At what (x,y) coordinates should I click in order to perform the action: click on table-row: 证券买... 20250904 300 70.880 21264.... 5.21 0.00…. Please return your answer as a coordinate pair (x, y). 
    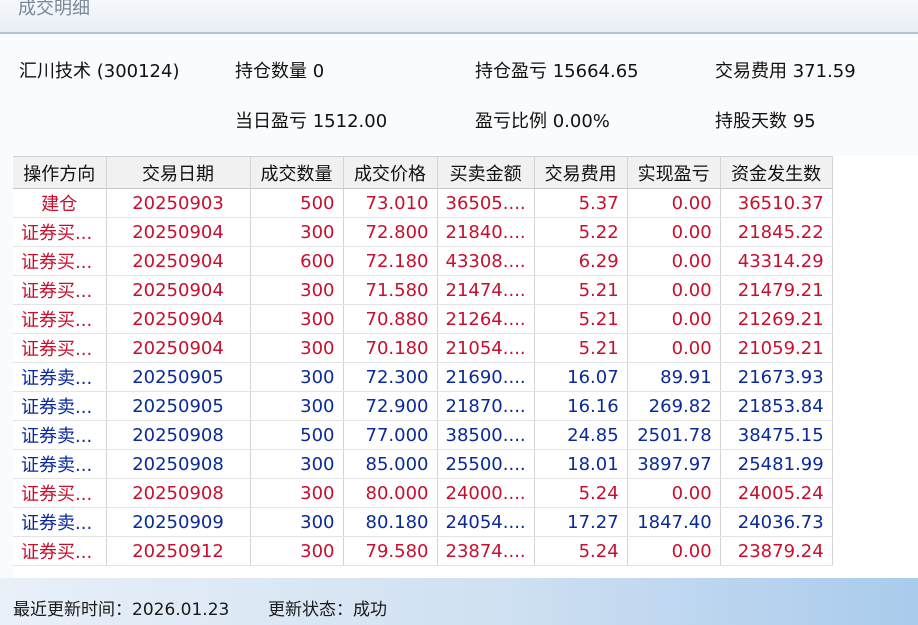
    Looking at the image, I should click on (423, 319).